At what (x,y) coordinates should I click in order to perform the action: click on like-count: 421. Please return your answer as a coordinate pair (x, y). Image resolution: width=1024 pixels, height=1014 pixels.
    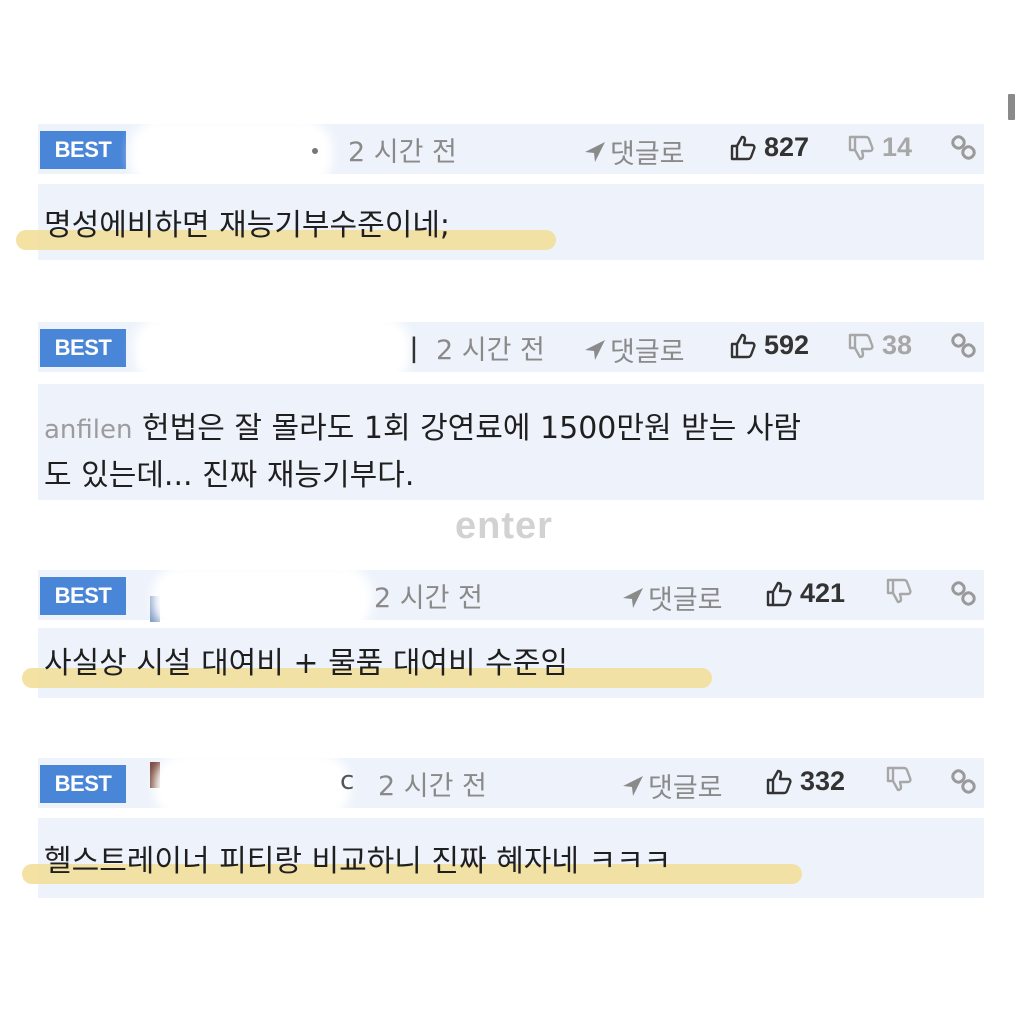
    Looking at the image, I should click on (823, 593).